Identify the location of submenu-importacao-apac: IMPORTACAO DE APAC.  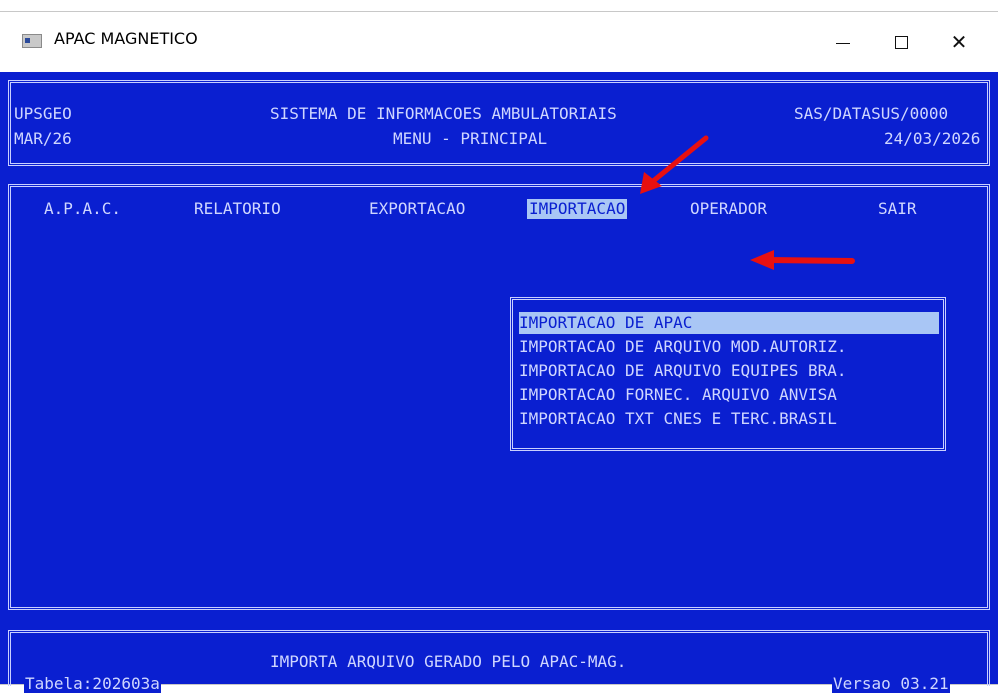
(729, 323).